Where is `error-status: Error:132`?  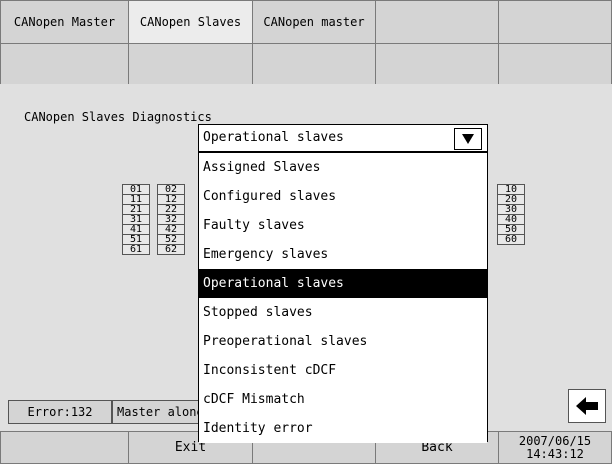
error-status: Error:132 is located at coordinates (60, 412).